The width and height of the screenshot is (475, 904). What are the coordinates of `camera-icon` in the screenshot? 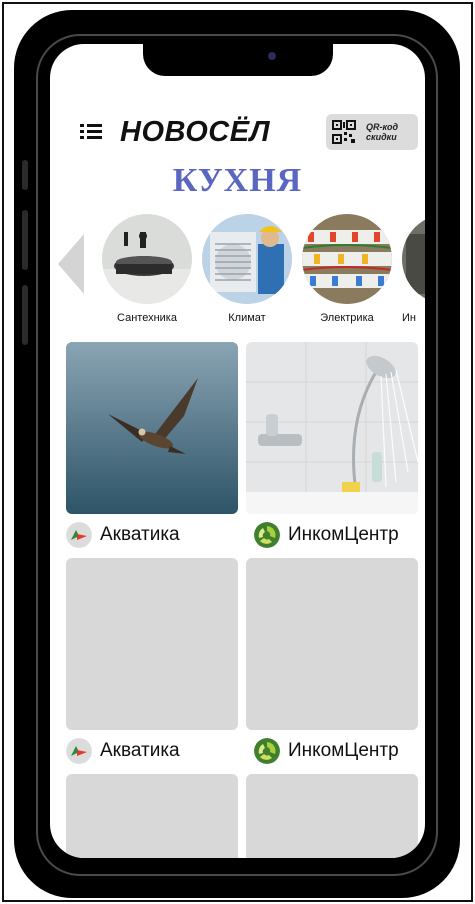 It's located at (272, 56).